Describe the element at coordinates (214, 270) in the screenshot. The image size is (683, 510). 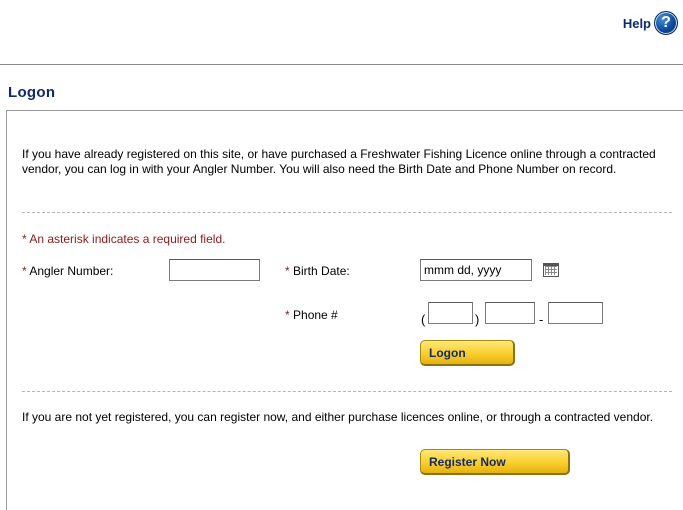
I see `angler-number-input` at that location.